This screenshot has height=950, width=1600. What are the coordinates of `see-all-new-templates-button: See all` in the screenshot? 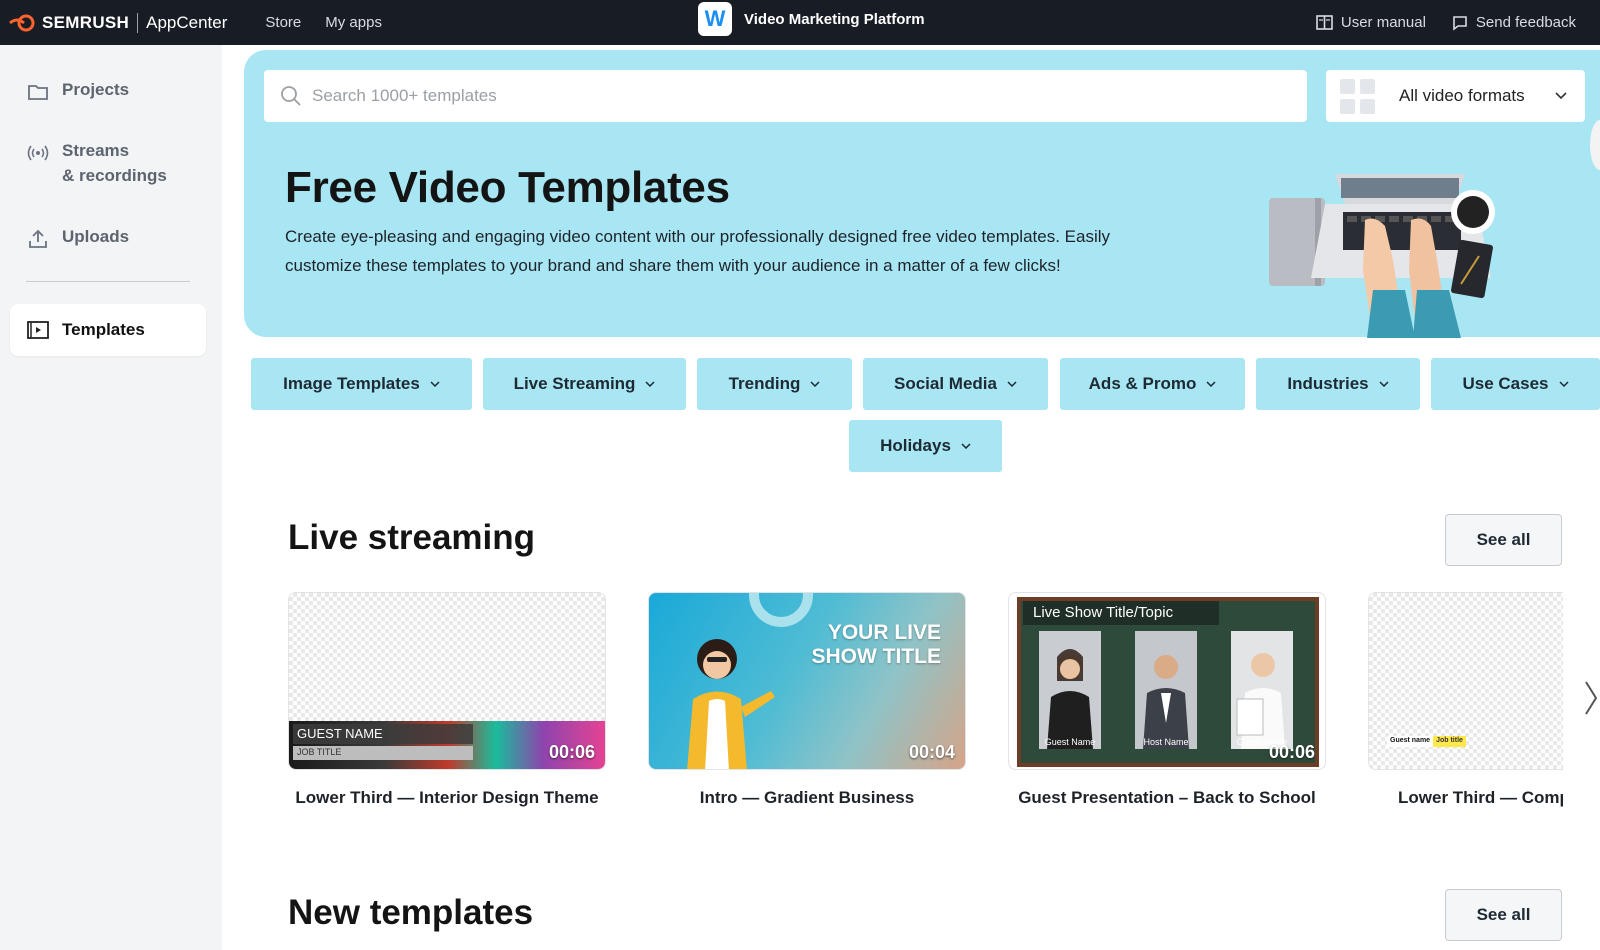 It's located at (1503, 915).